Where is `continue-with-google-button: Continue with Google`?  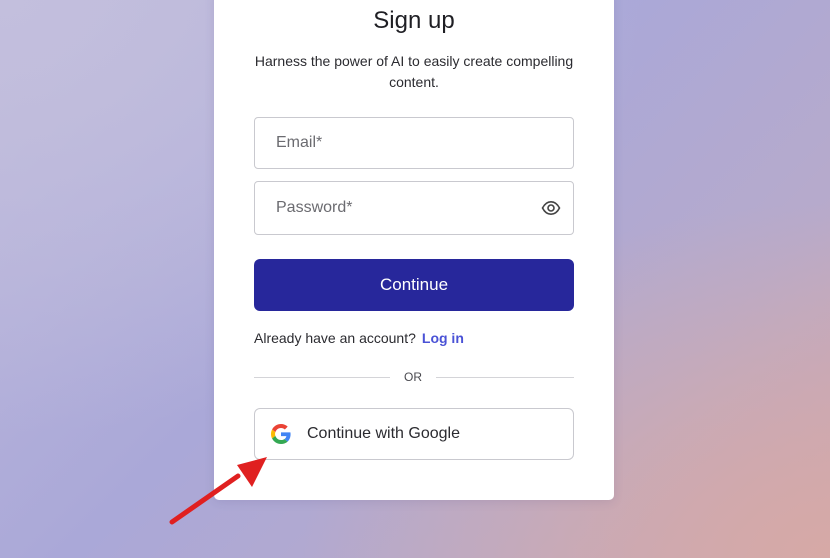 continue-with-google-button: Continue with Google is located at coordinates (414, 434).